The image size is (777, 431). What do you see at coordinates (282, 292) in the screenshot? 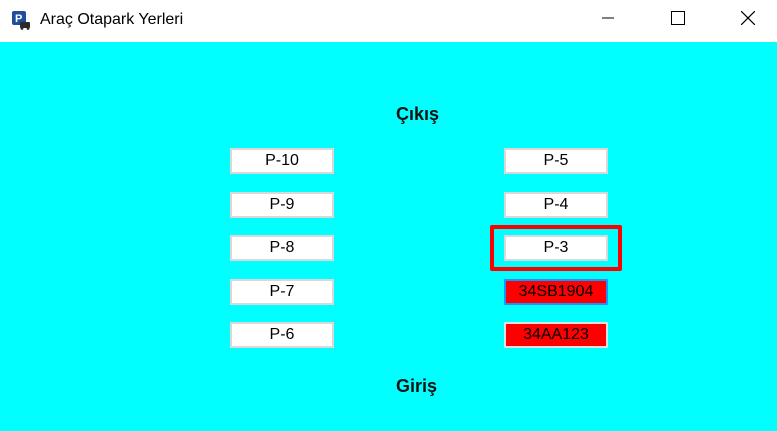
I see `slot-p7: P-7` at bounding box center [282, 292].